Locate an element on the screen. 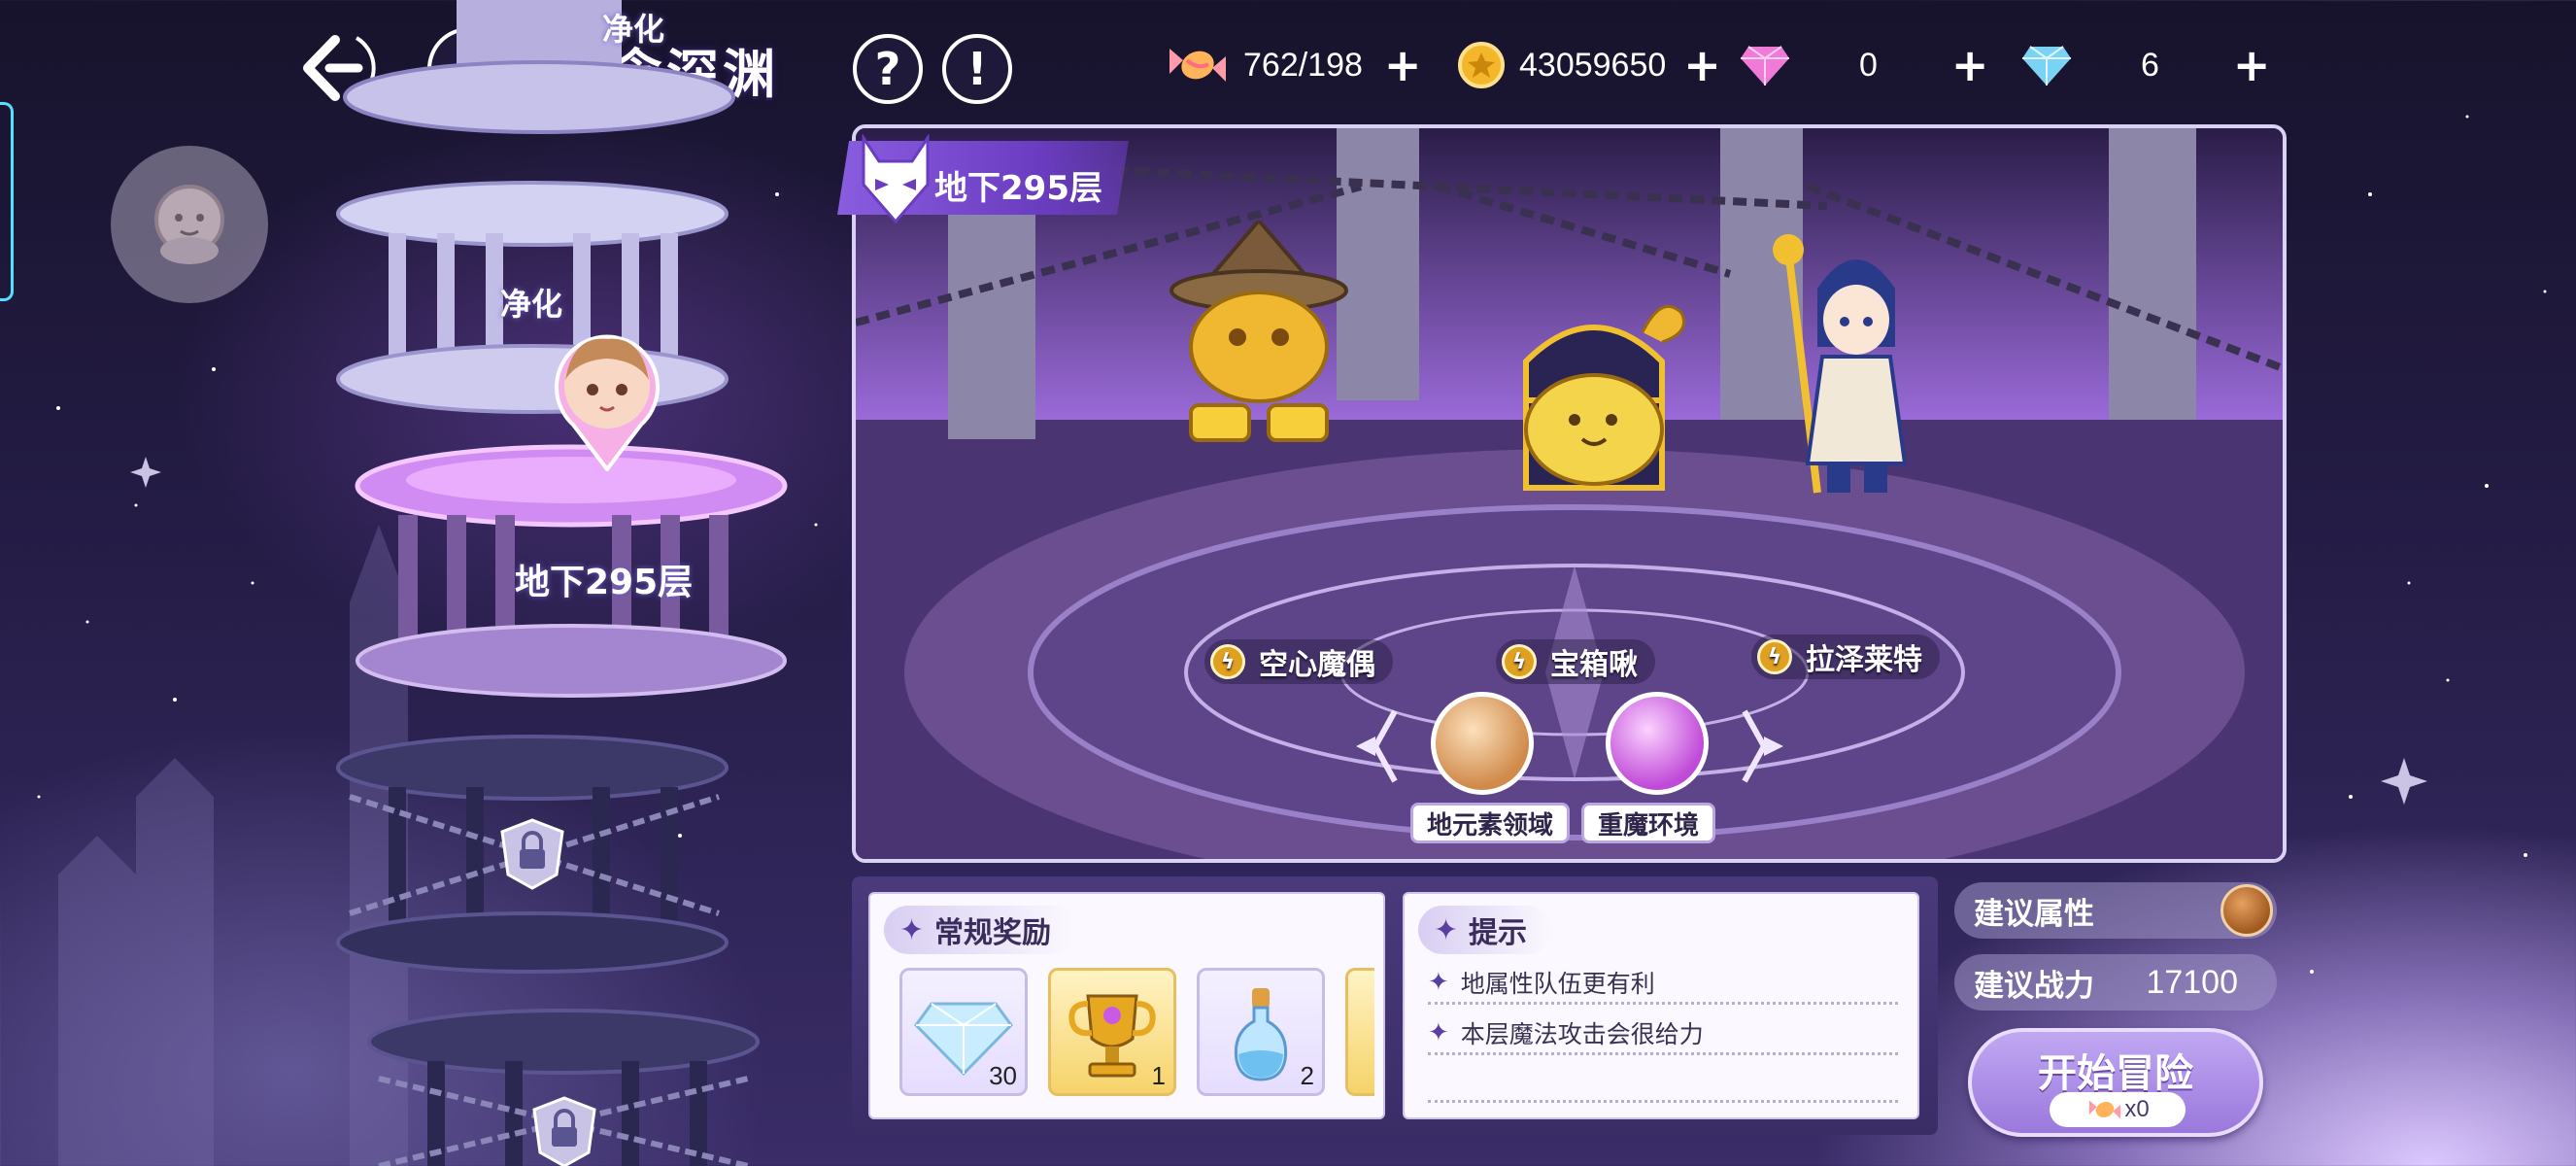  reward-item-potion: 2 is located at coordinates (1261, 1032).